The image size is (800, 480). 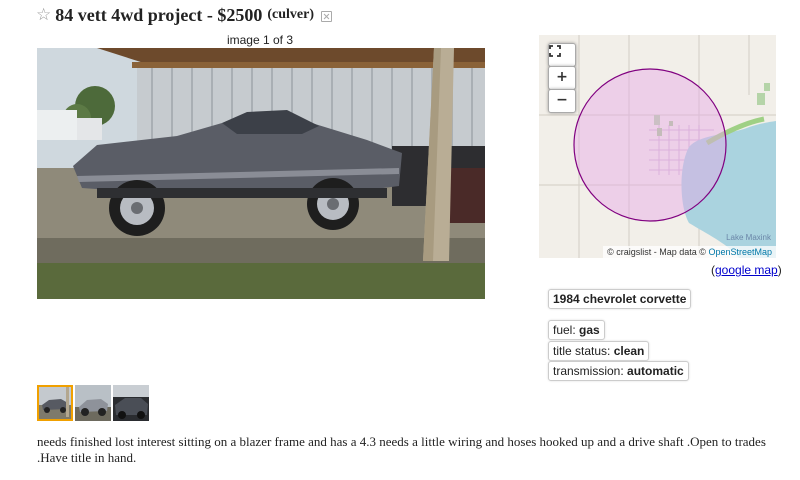 I want to click on favorite-star-icon: ☆, so click(x=43, y=15).